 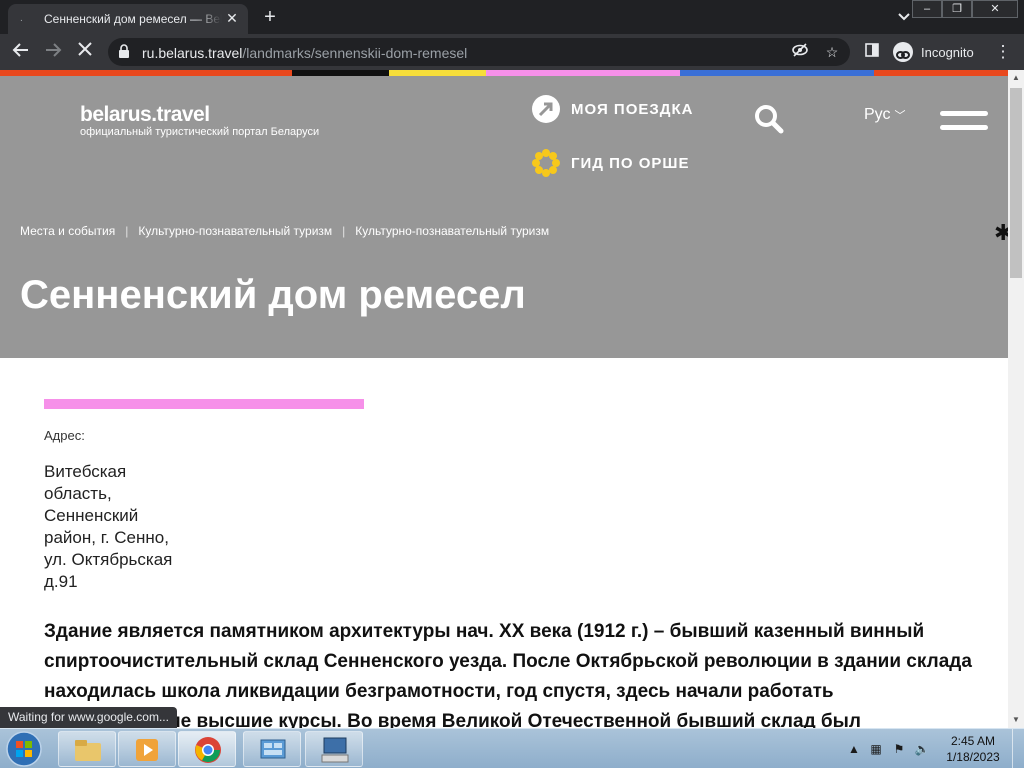 I want to click on tray-expand-icon: ▲, so click(x=854, y=749).